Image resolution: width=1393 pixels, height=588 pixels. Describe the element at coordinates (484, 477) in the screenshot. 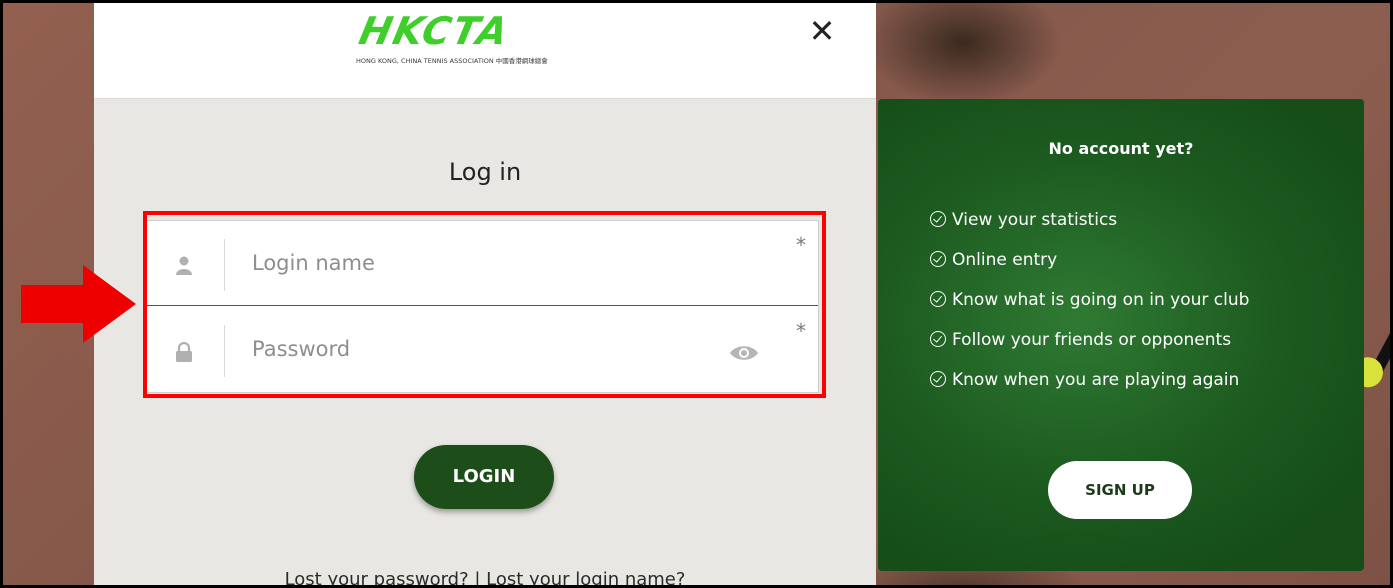

I see `login-button: LOGIN` at that location.